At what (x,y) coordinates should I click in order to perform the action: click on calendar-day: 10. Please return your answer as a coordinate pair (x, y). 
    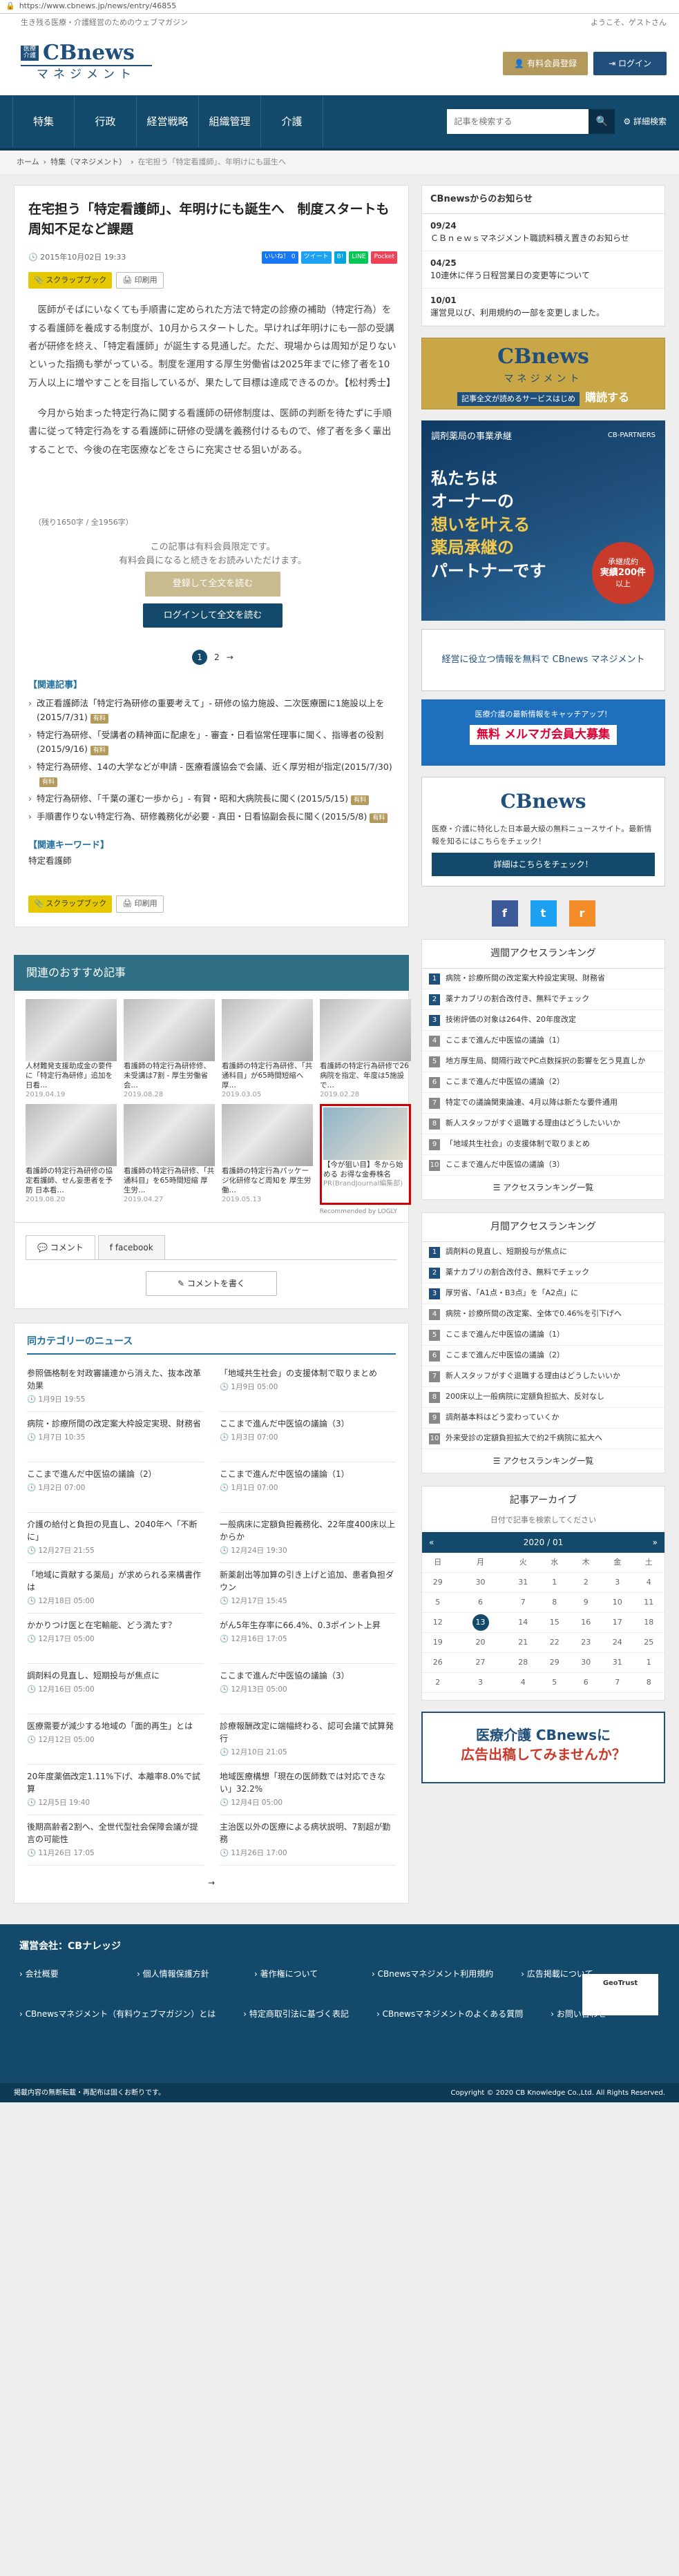
    Looking at the image, I should click on (617, 1603).